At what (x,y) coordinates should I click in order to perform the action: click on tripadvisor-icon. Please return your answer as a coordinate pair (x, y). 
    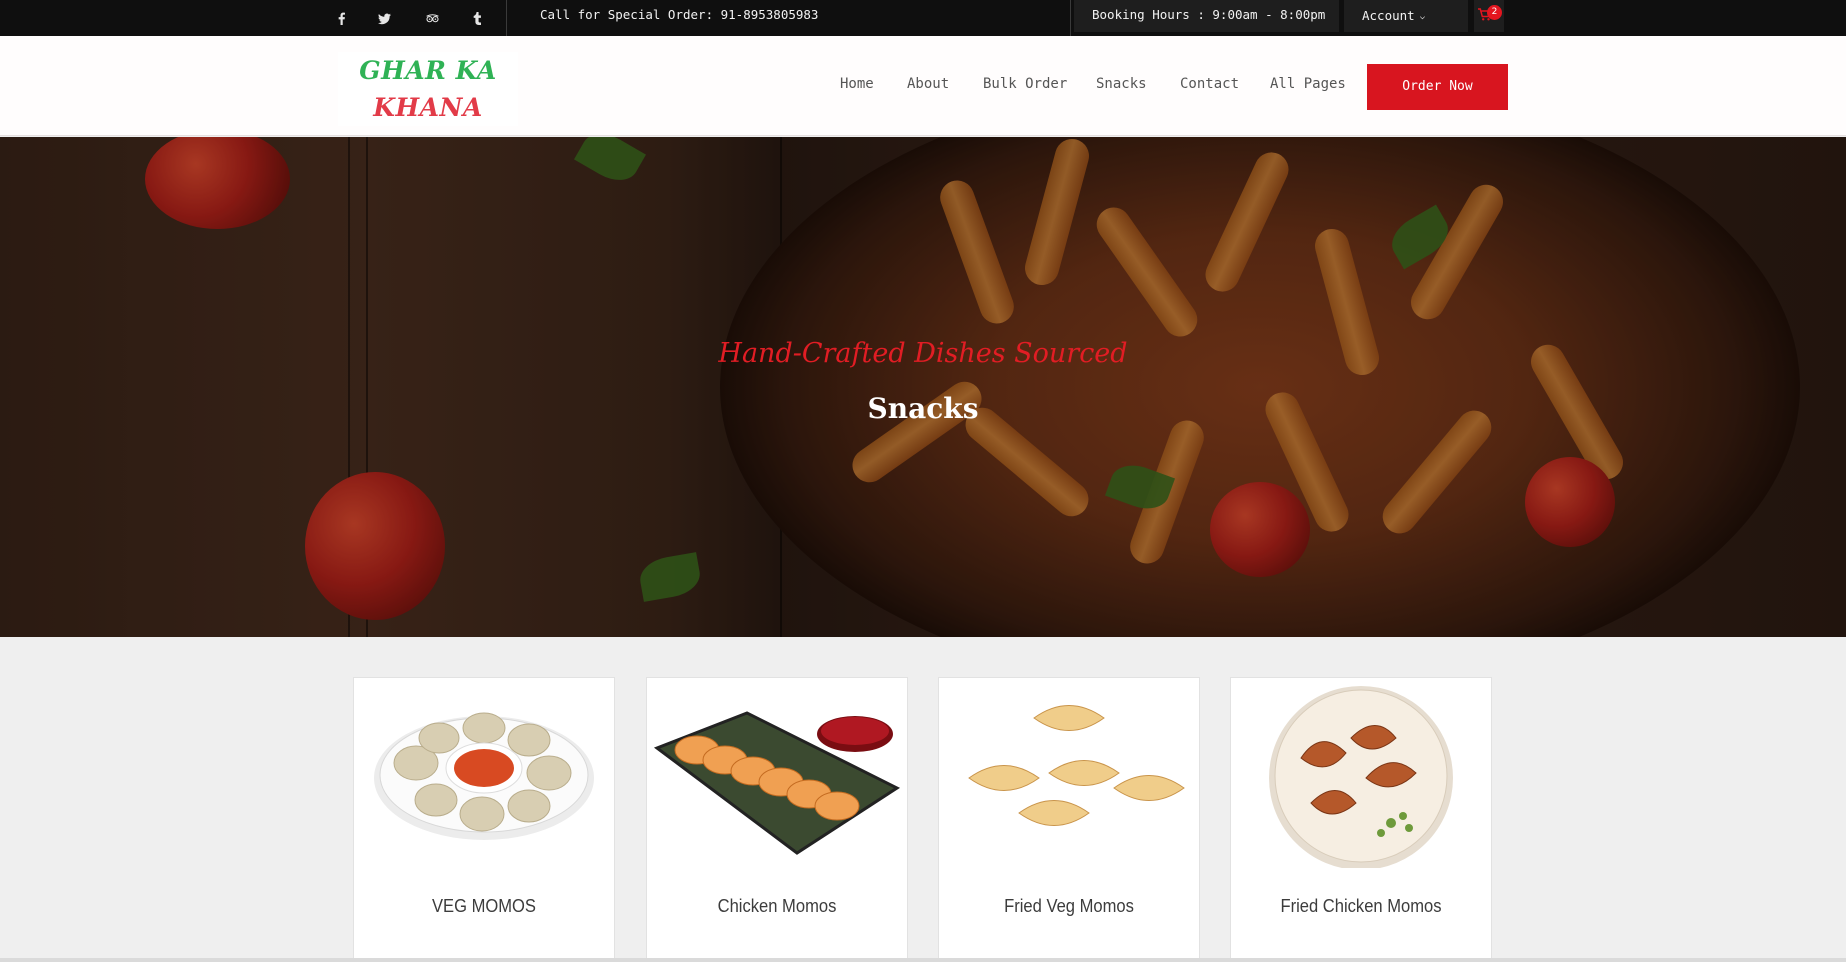
    Looking at the image, I should click on (432, 18).